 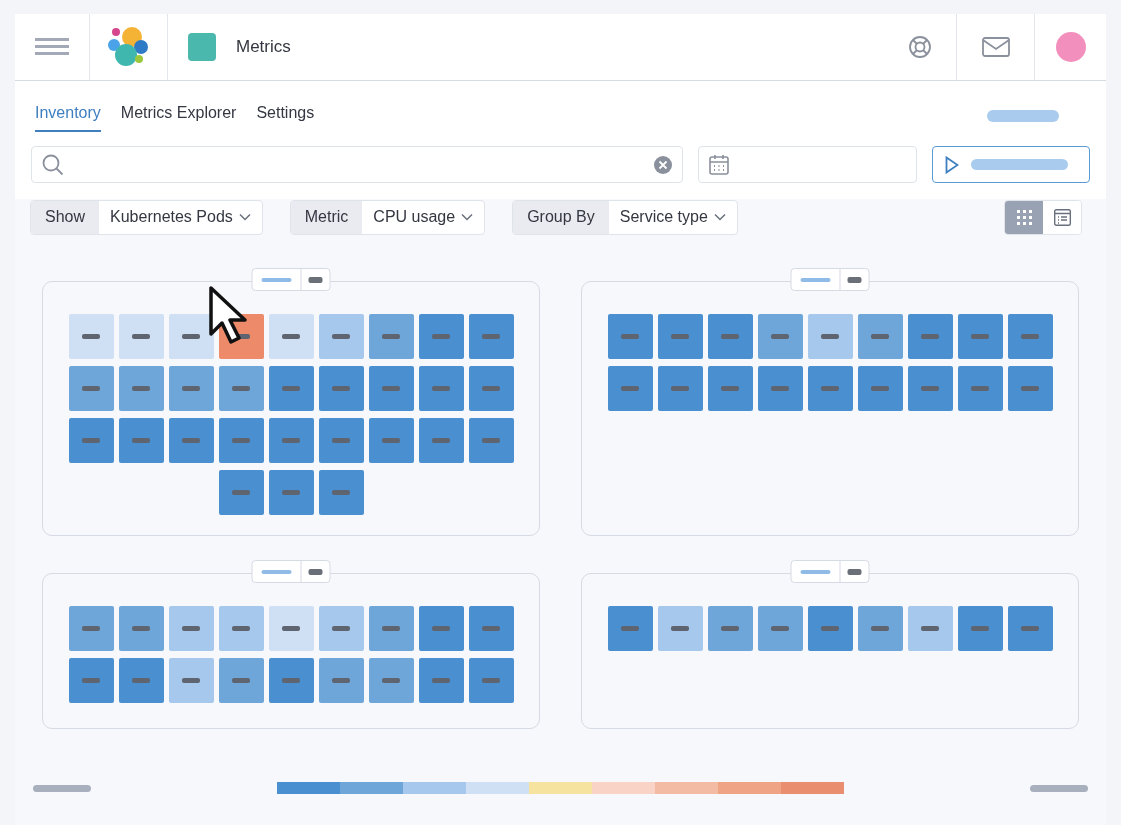 I want to click on calendar-icon, so click(x=718, y=164).